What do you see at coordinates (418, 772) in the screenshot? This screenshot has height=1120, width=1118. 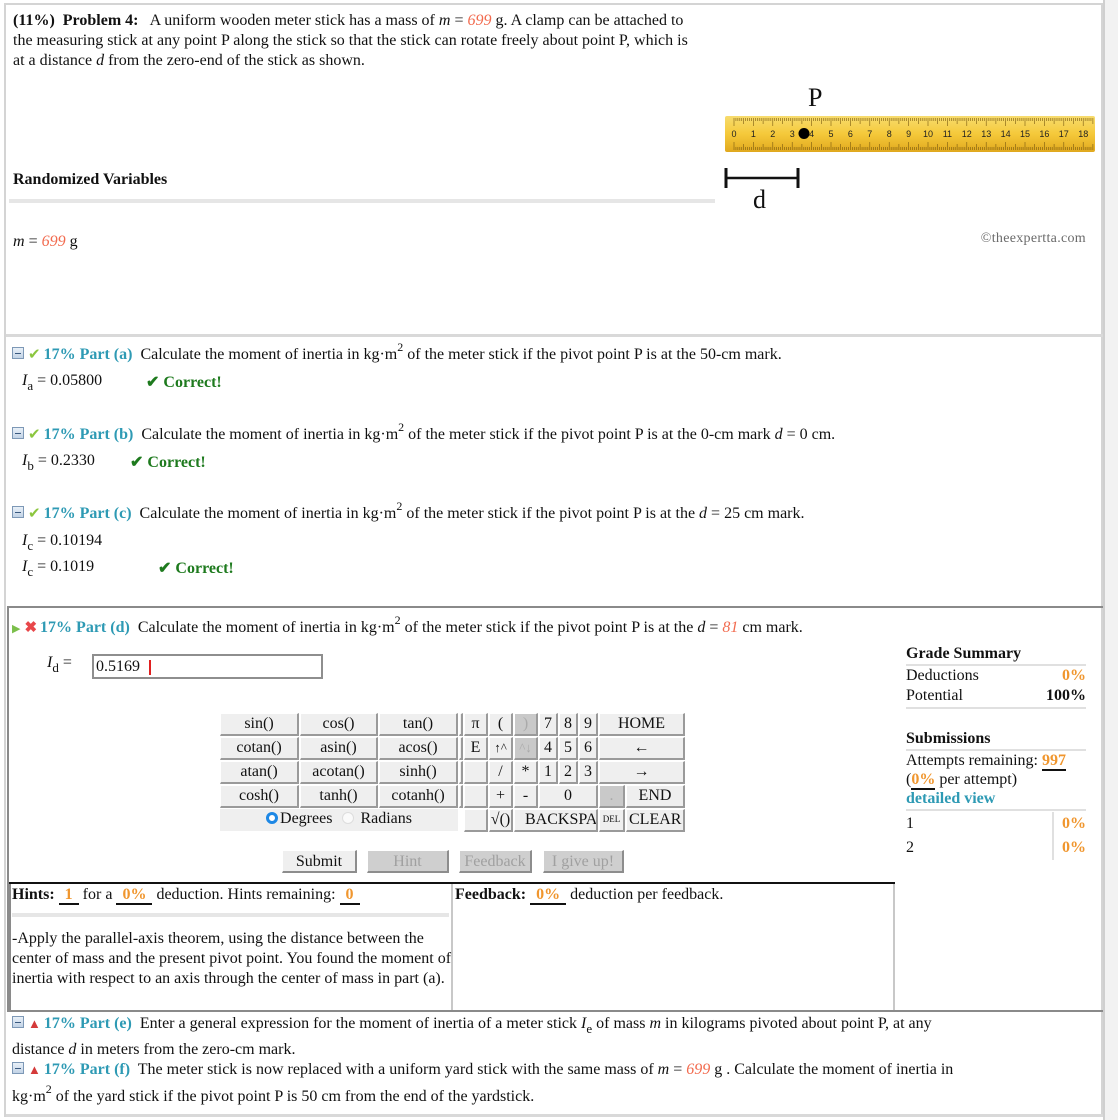 I see `key-sinh: sinh()` at bounding box center [418, 772].